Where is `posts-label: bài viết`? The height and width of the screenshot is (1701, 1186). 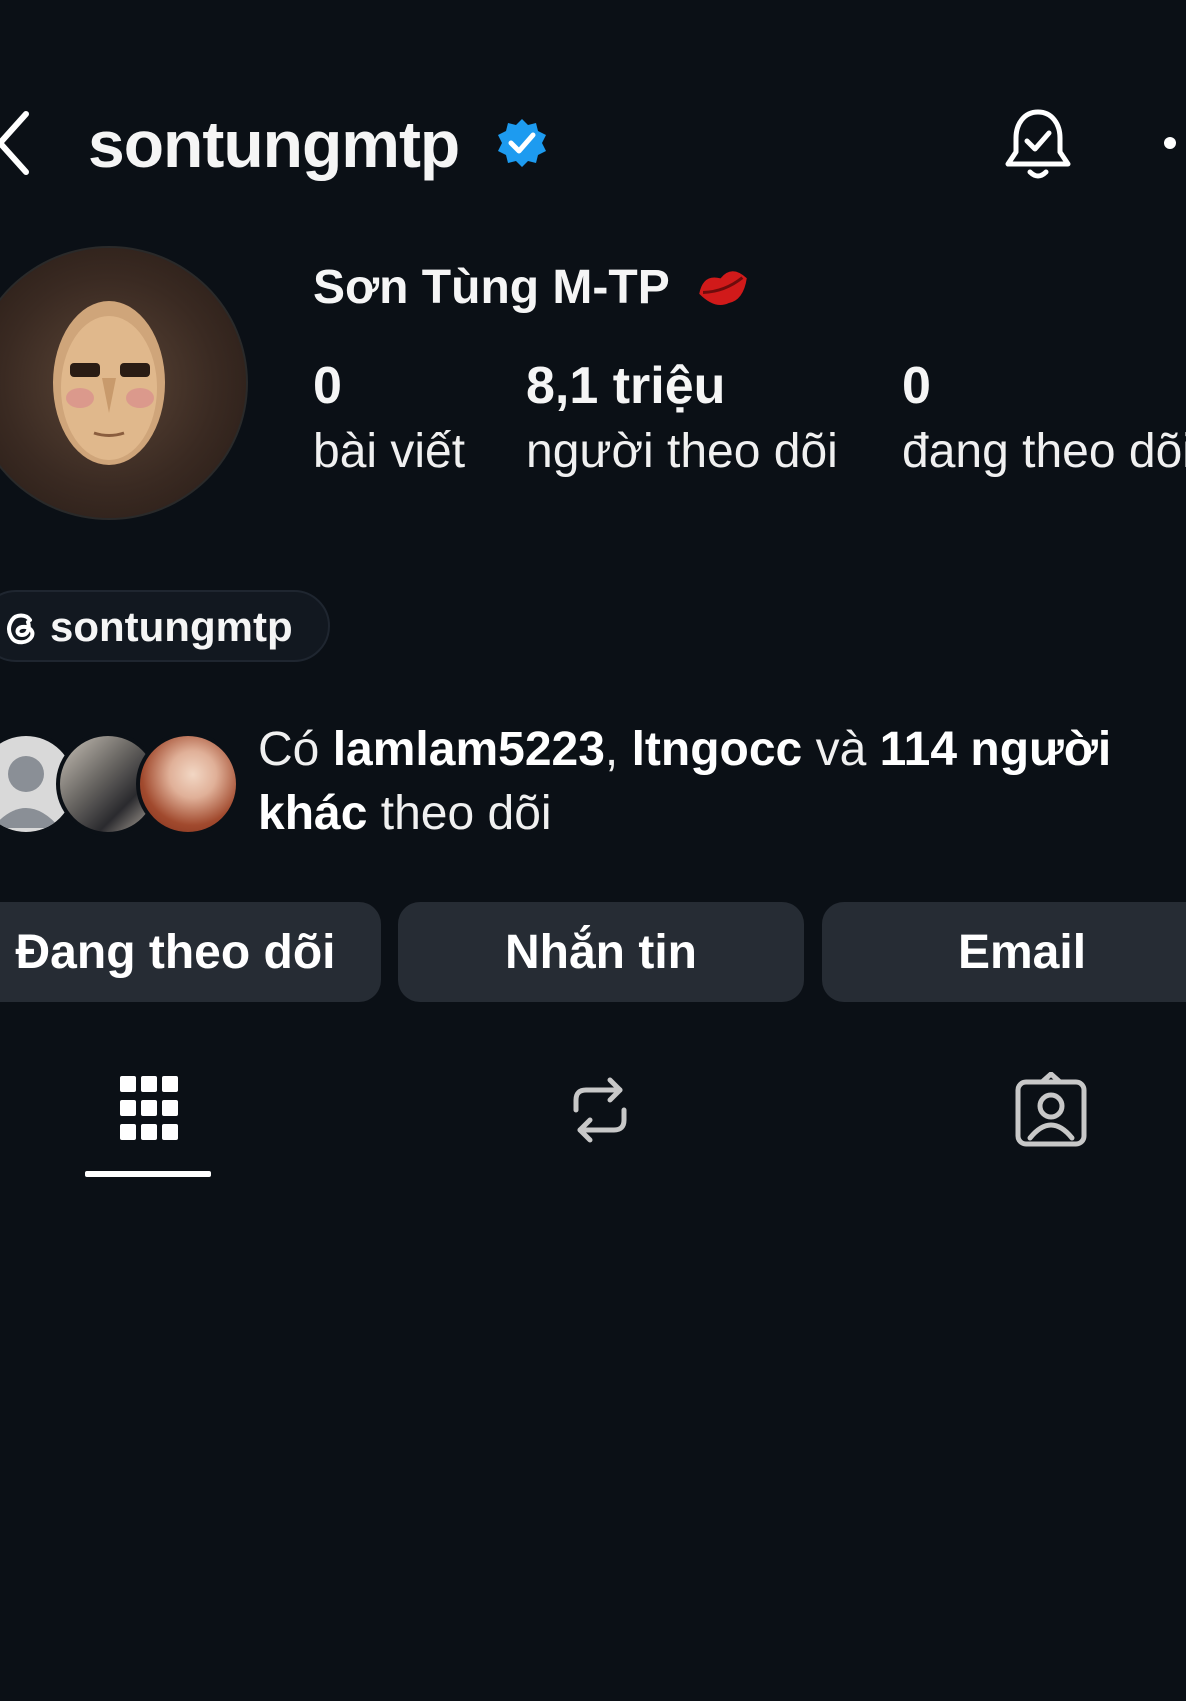 posts-label: bài viết is located at coordinates (389, 452).